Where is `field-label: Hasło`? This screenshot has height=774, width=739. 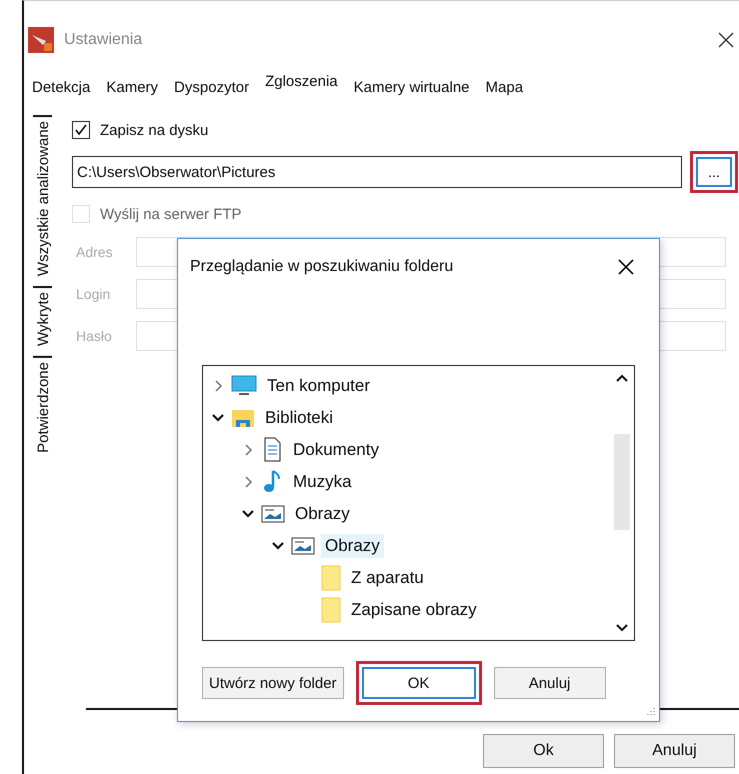 field-label: Hasło is located at coordinates (94, 336).